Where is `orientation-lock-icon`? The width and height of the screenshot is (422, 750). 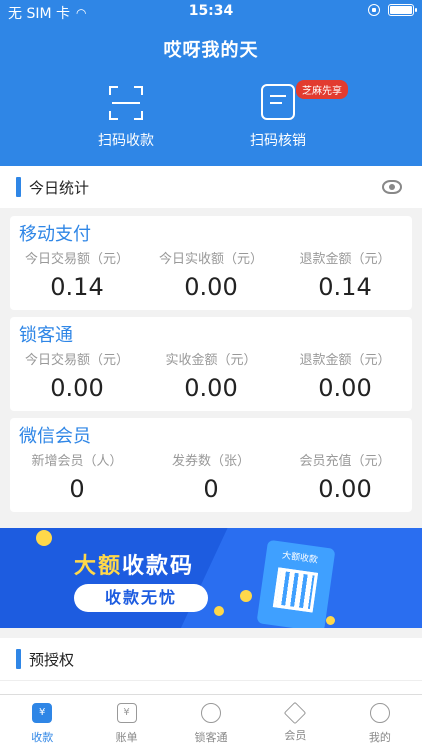
orientation-lock-icon is located at coordinates (374, 10).